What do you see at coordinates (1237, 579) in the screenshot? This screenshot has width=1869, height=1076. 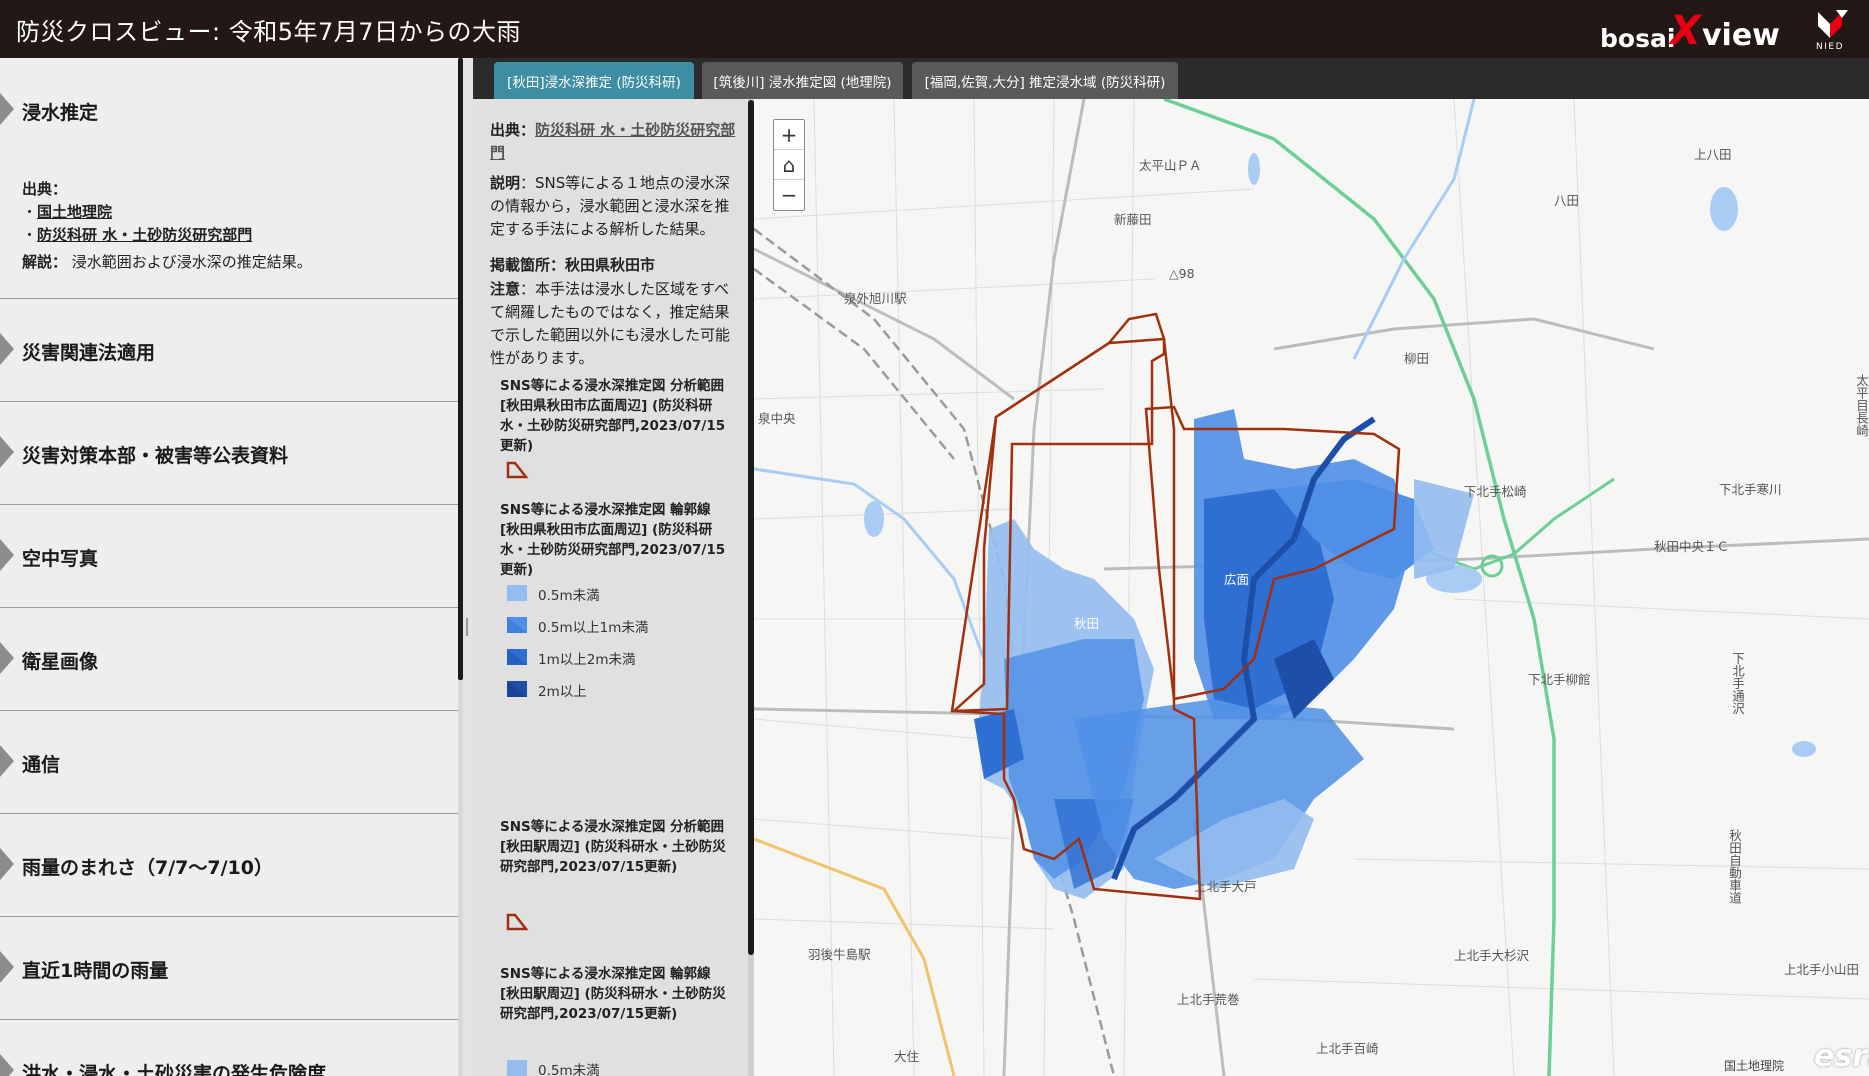 I see `map-label: 広面` at bounding box center [1237, 579].